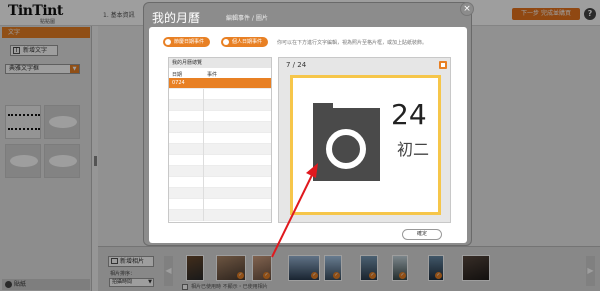 The width and height of the screenshot is (600, 291). What do you see at coordinates (212, 75) in the screenshot?
I see `column-header-event: 事件` at bounding box center [212, 75].